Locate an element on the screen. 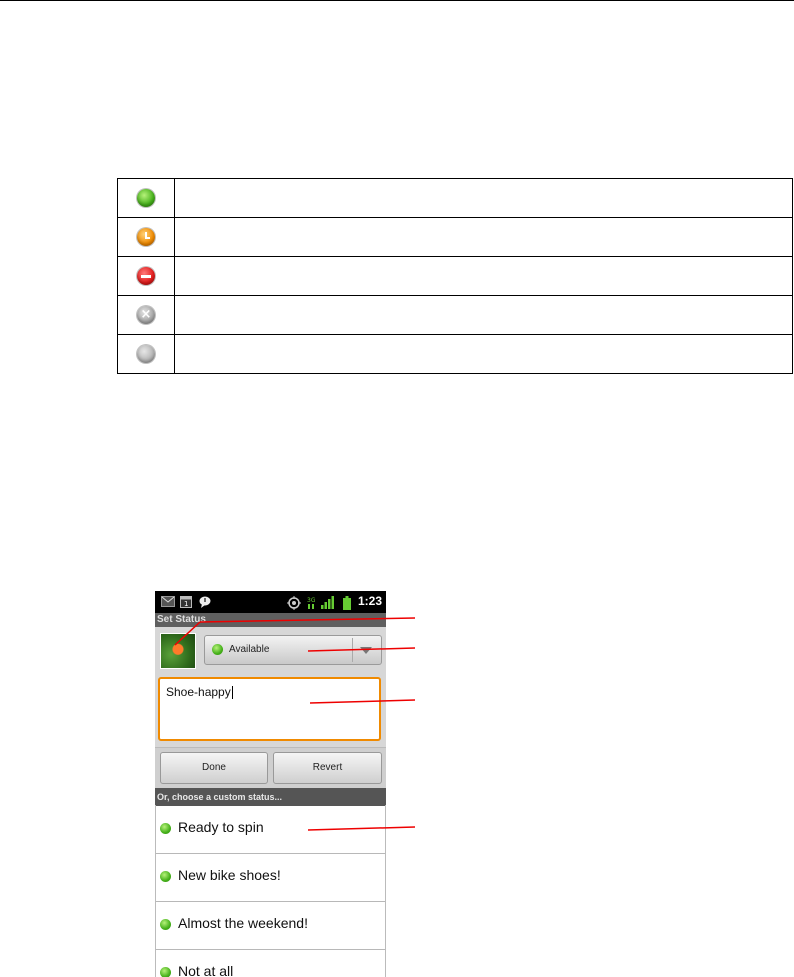  callout-lines is located at coordinates (295, 724).